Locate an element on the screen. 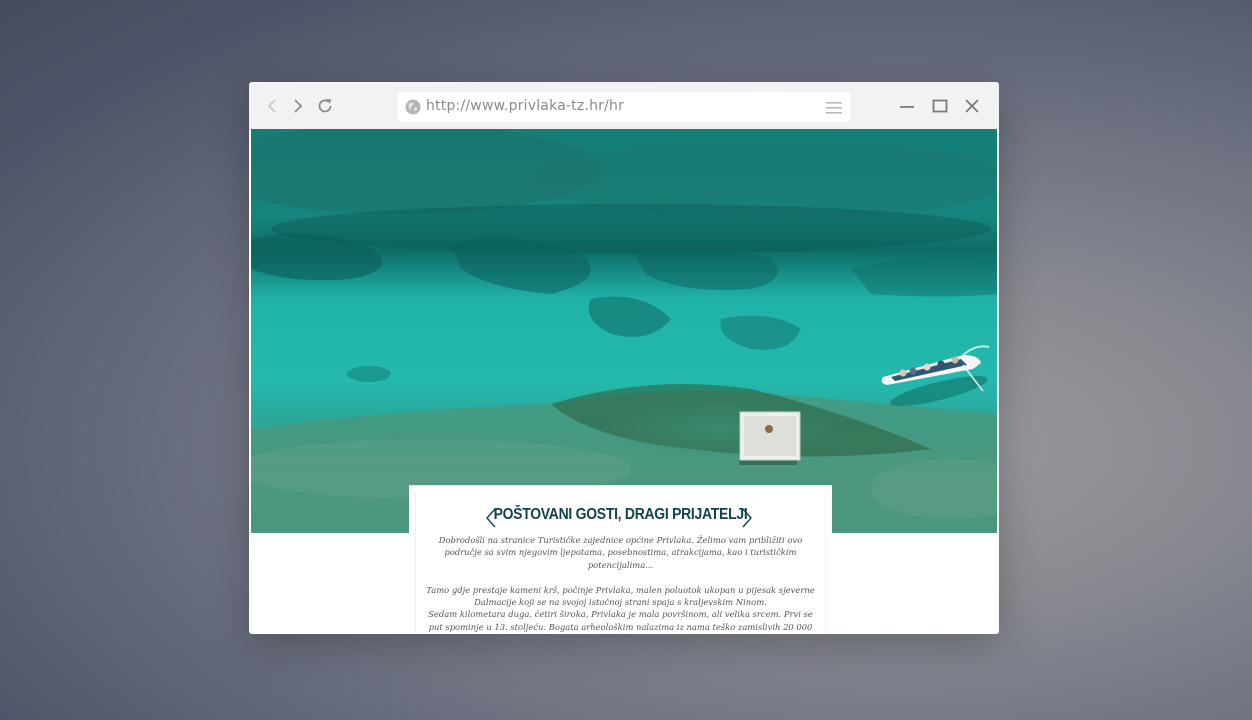  address-bar: http://www.privlaka-tz.hr/hr is located at coordinates (624, 107).